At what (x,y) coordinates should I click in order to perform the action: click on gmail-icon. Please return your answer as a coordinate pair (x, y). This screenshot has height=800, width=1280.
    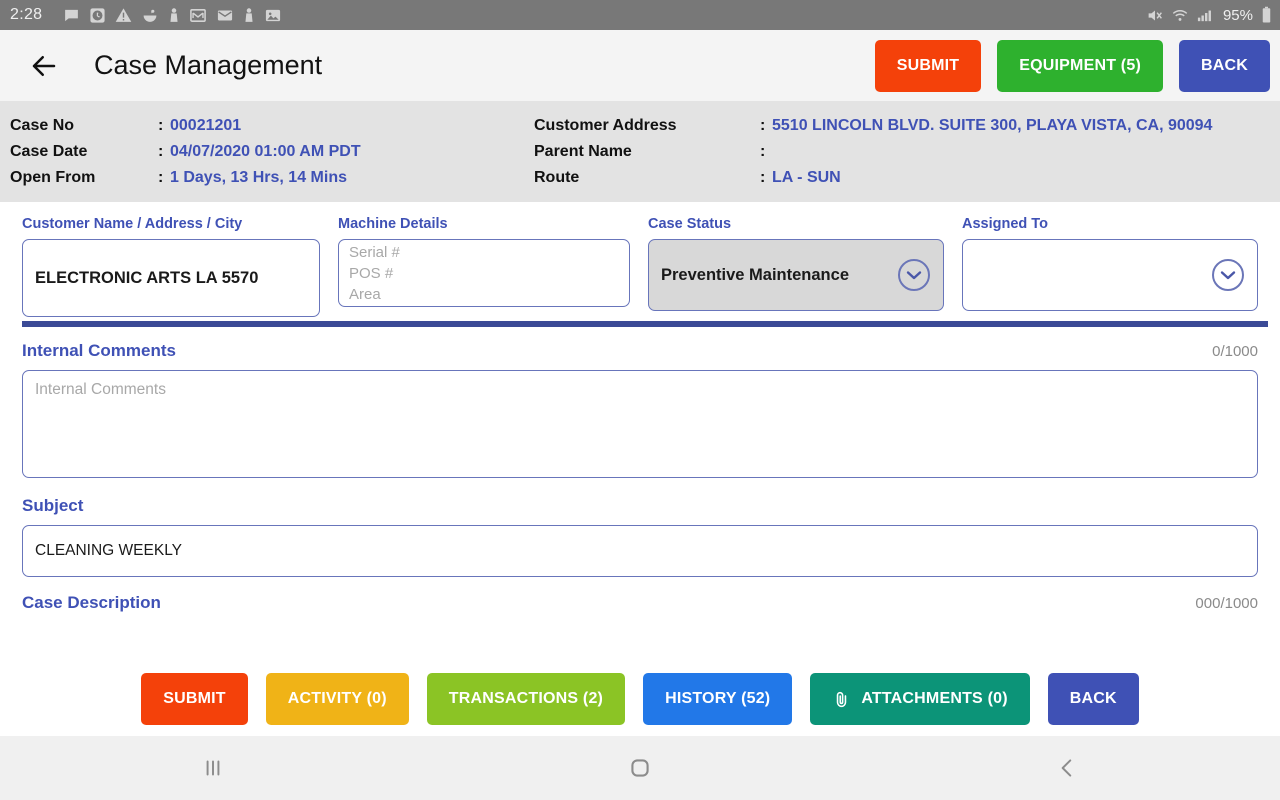
    Looking at the image, I should click on (198, 15).